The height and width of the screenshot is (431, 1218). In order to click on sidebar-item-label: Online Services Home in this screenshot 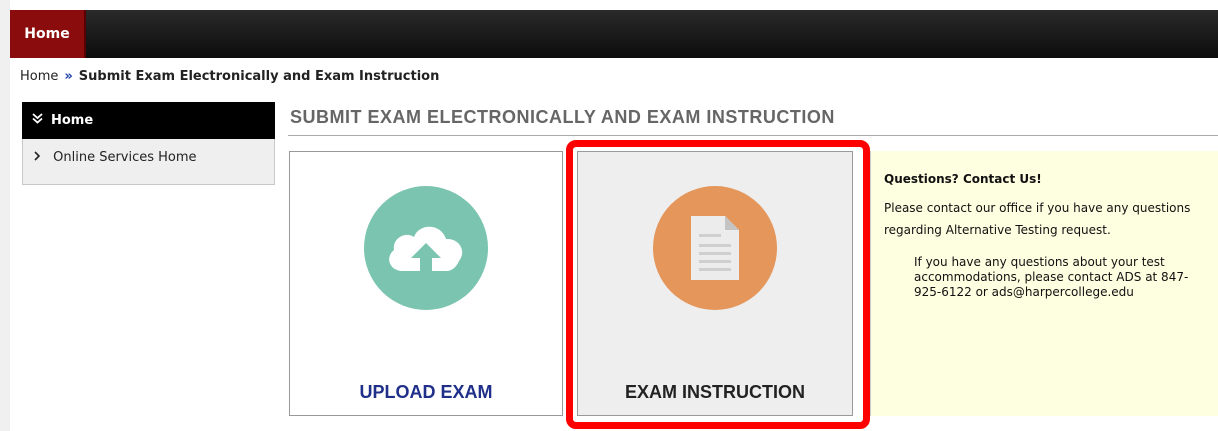, I will do `click(125, 157)`.